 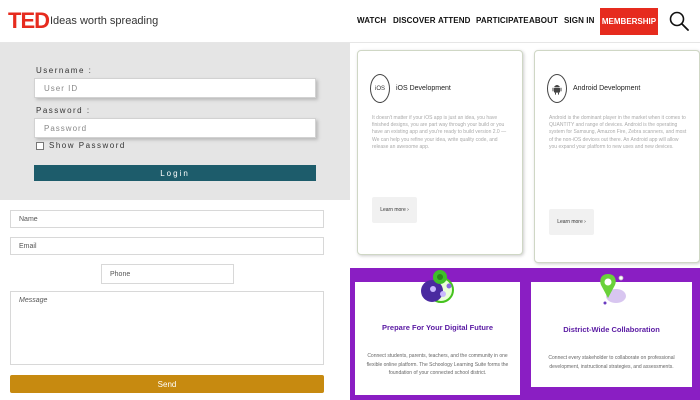 I want to click on name-input: Name, so click(x=167, y=219).